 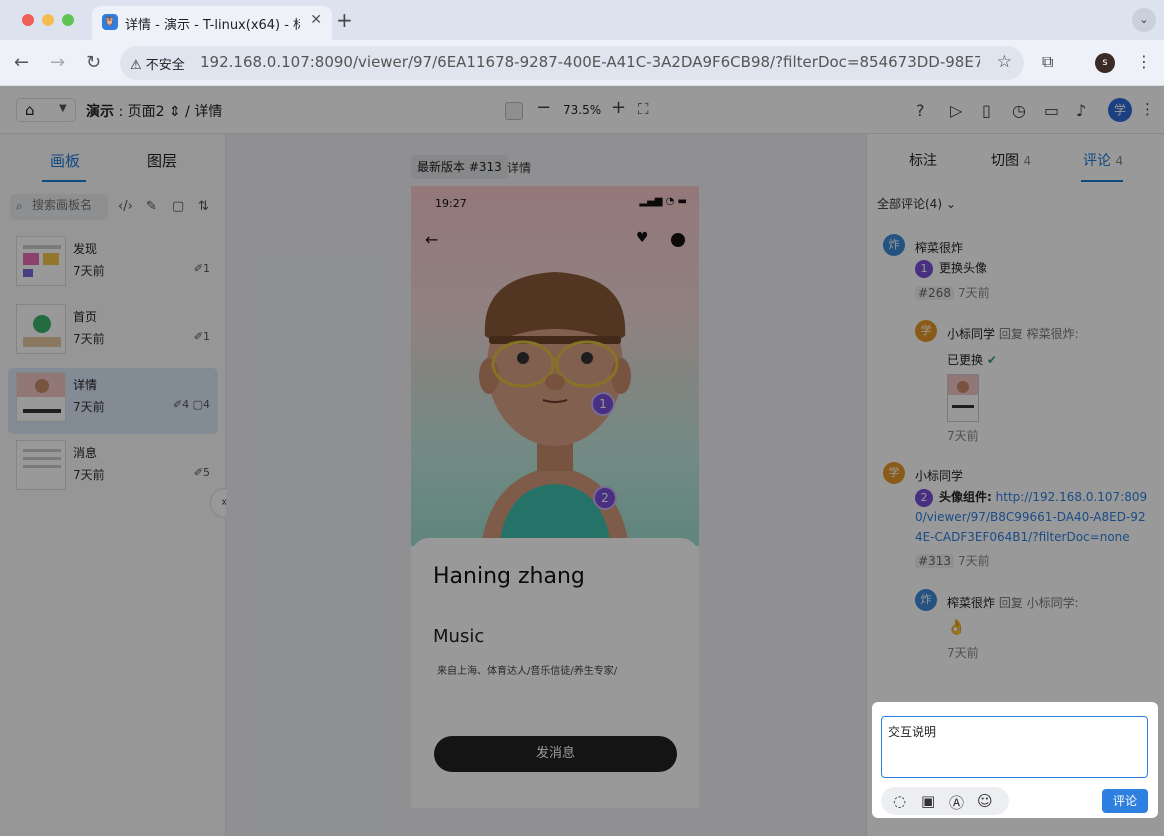 I want to click on profile-avatar: s, so click(x=1105, y=63).